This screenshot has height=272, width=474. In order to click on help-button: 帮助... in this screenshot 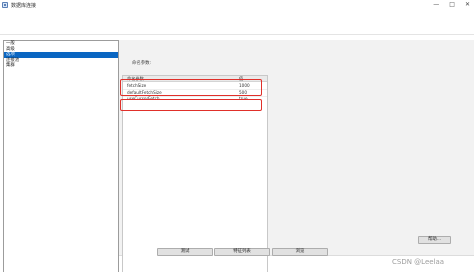, I will do `click(434, 240)`.